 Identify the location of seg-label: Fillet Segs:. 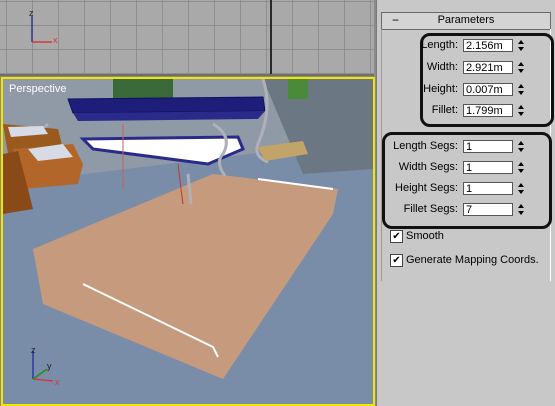
(430, 209).